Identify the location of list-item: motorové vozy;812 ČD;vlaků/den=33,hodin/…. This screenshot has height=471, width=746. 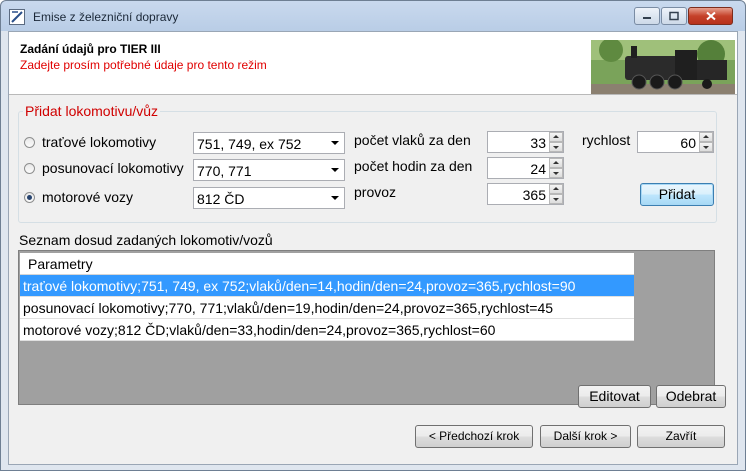
(327, 330).